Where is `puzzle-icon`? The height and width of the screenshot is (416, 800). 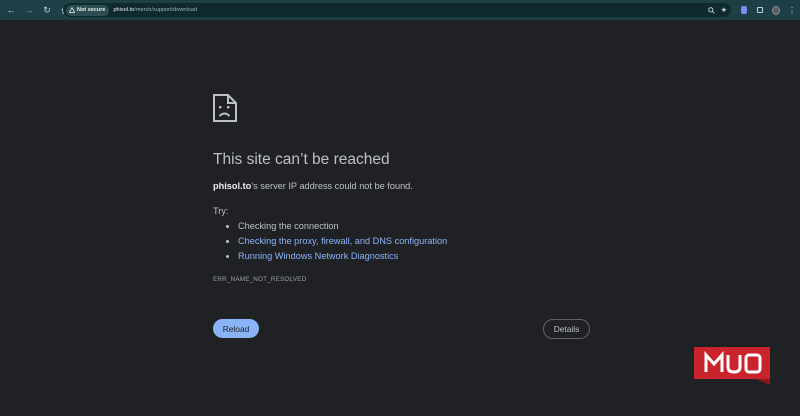 puzzle-icon is located at coordinates (760, 10).